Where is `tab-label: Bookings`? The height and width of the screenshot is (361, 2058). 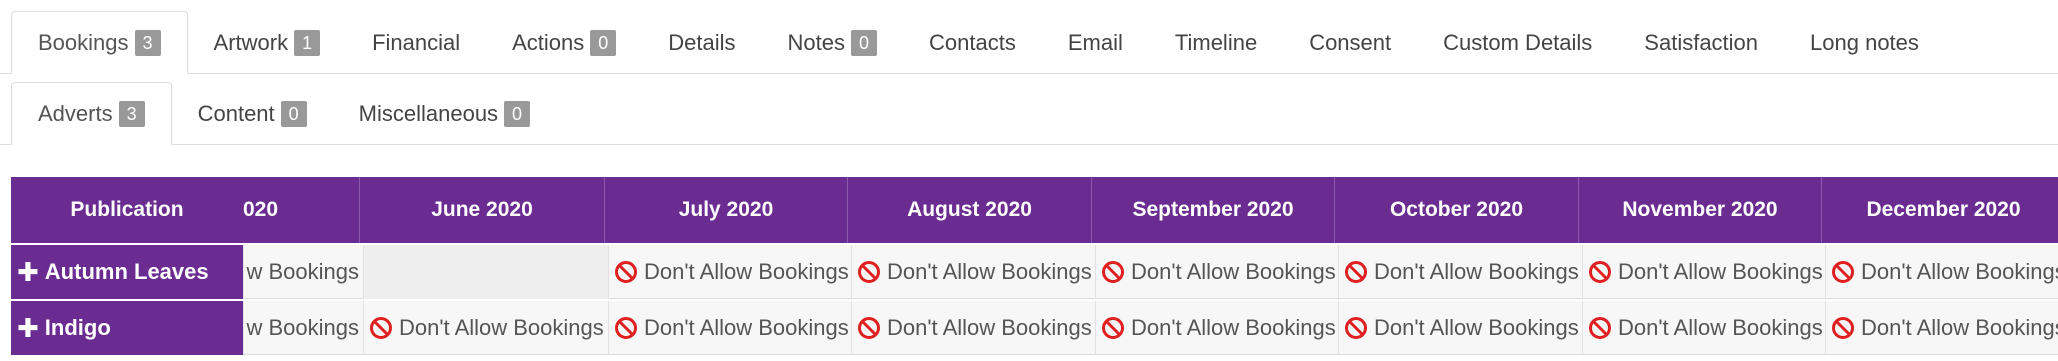 tab-label: Bookings is located at coordinates (83, 42).